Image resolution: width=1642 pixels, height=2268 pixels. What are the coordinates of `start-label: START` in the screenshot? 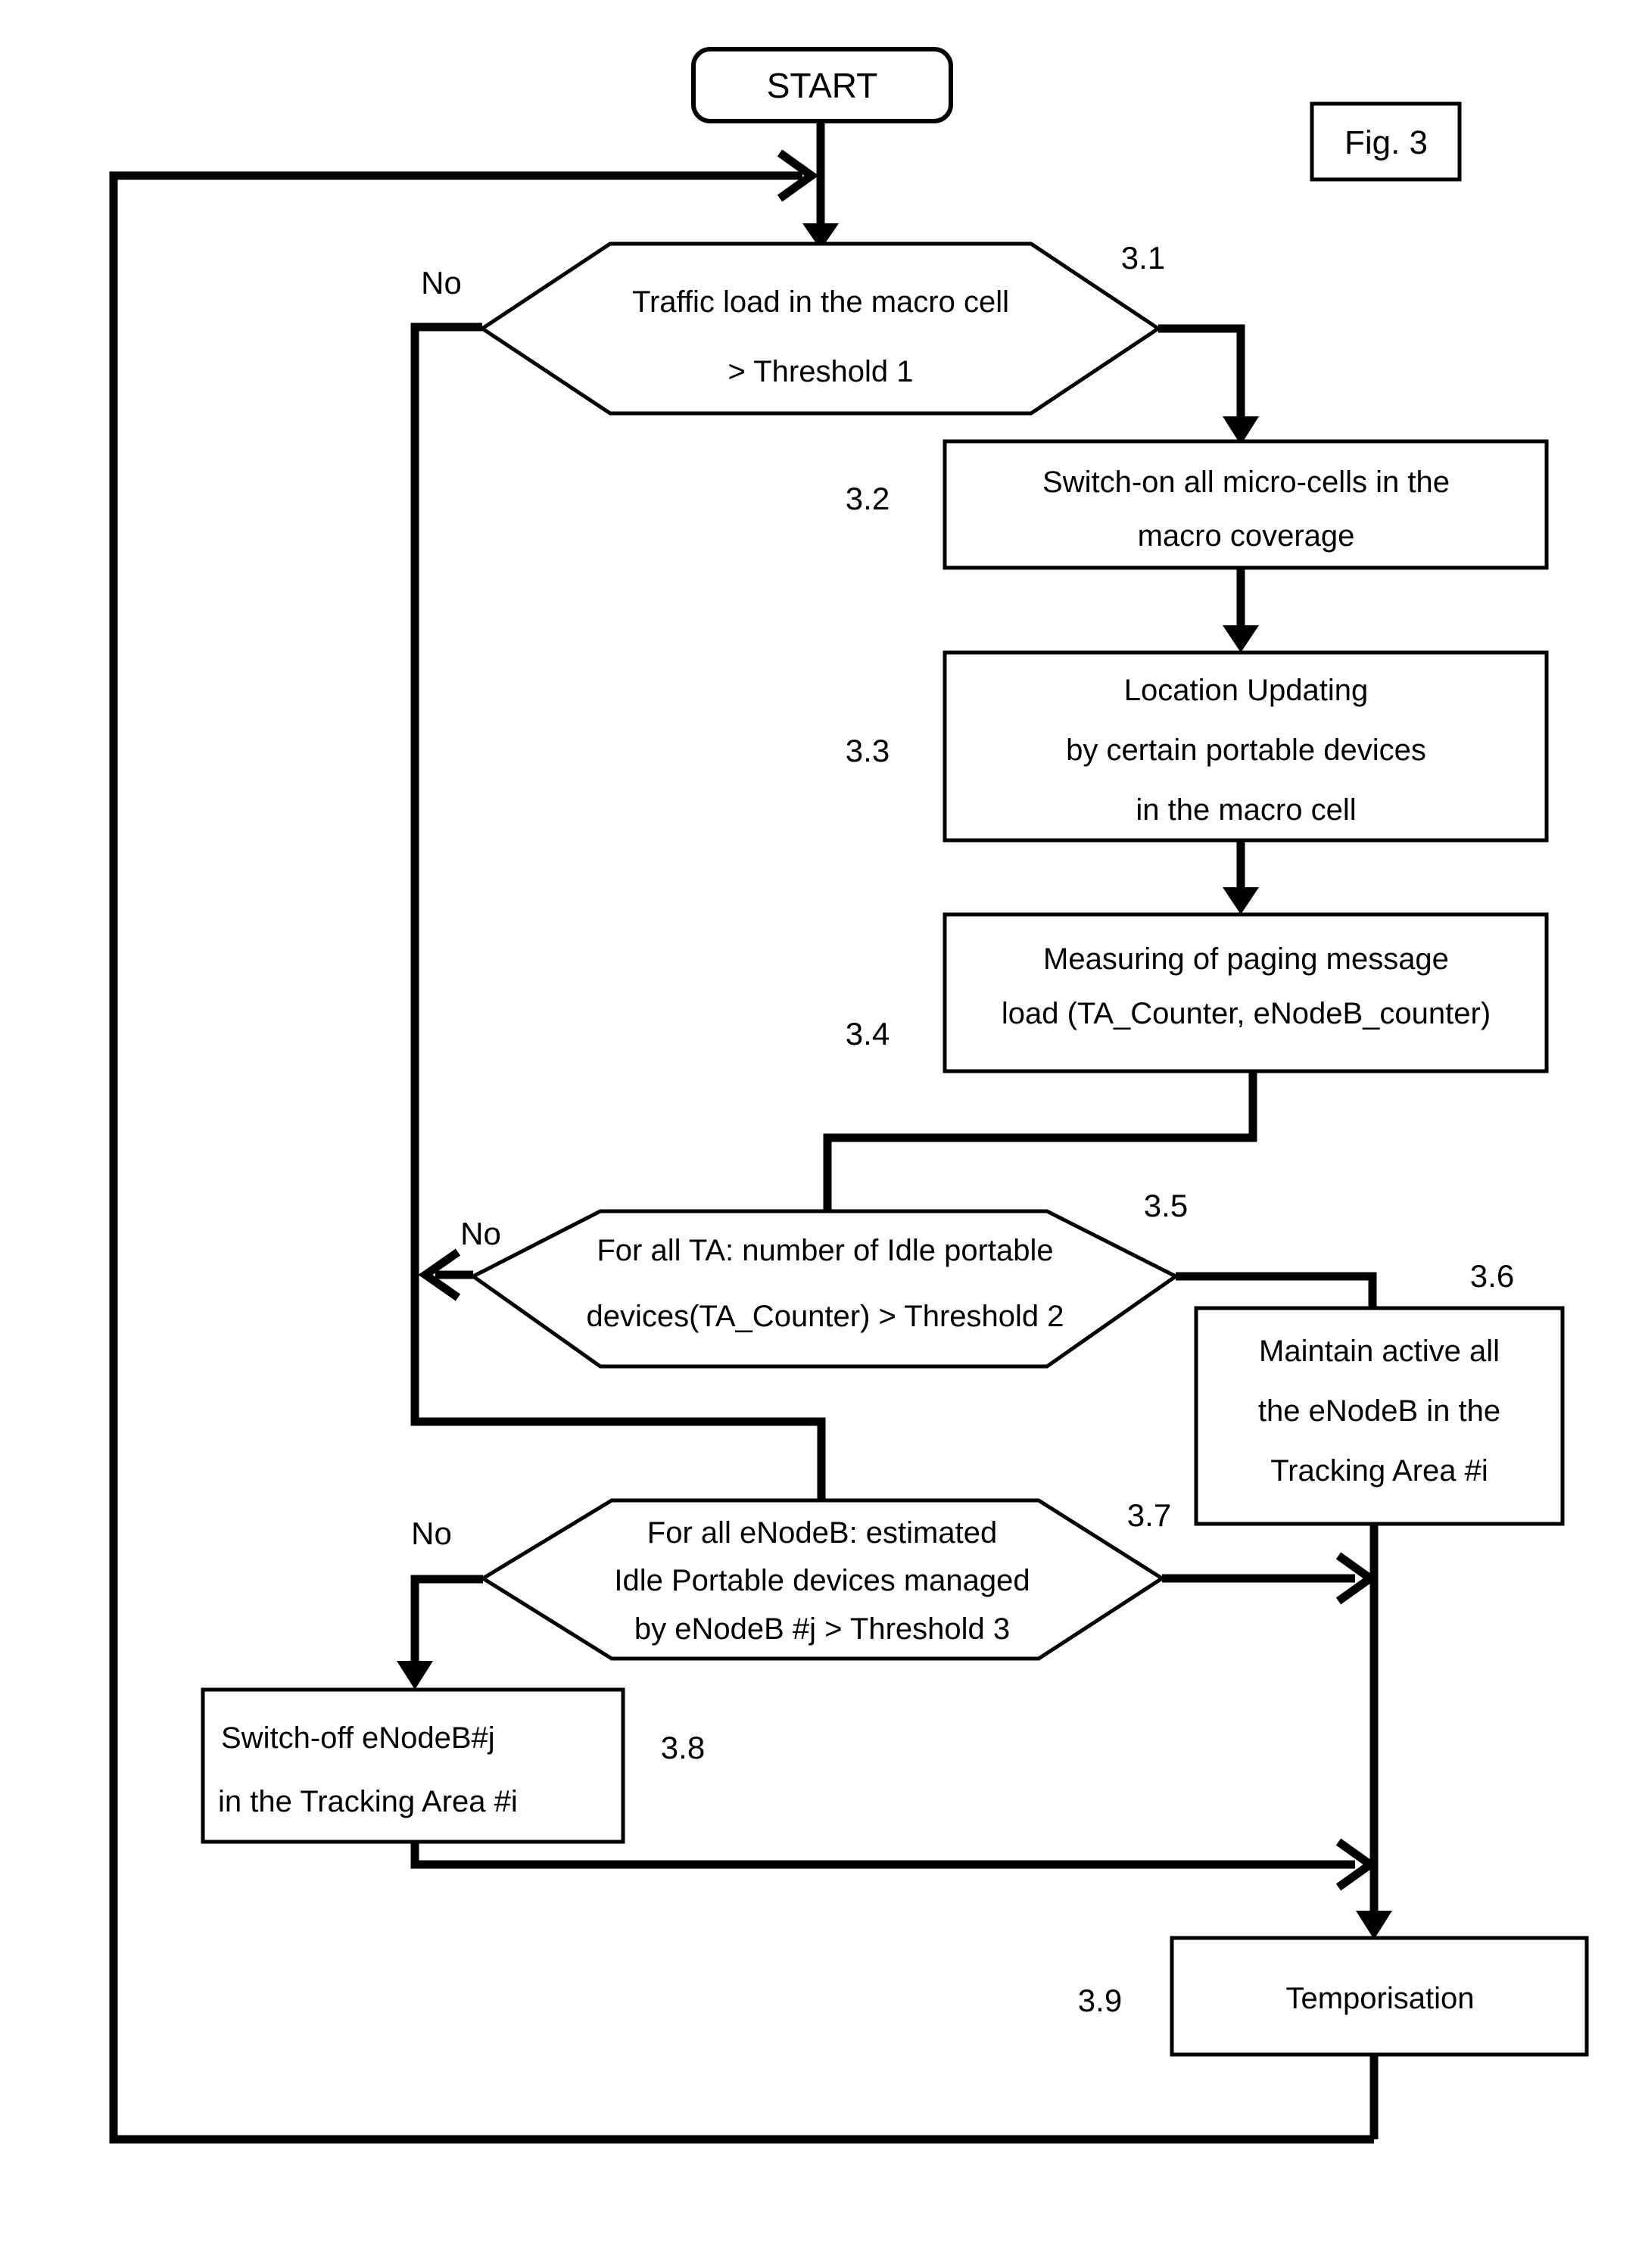 It's located at (822, 85).